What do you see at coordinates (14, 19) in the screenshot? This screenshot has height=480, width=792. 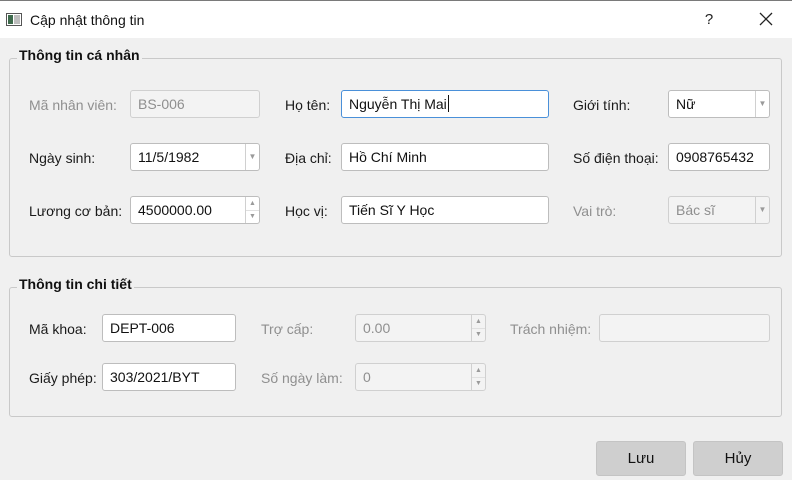 I see `app-window-icon` at bounding box center [14, 19].